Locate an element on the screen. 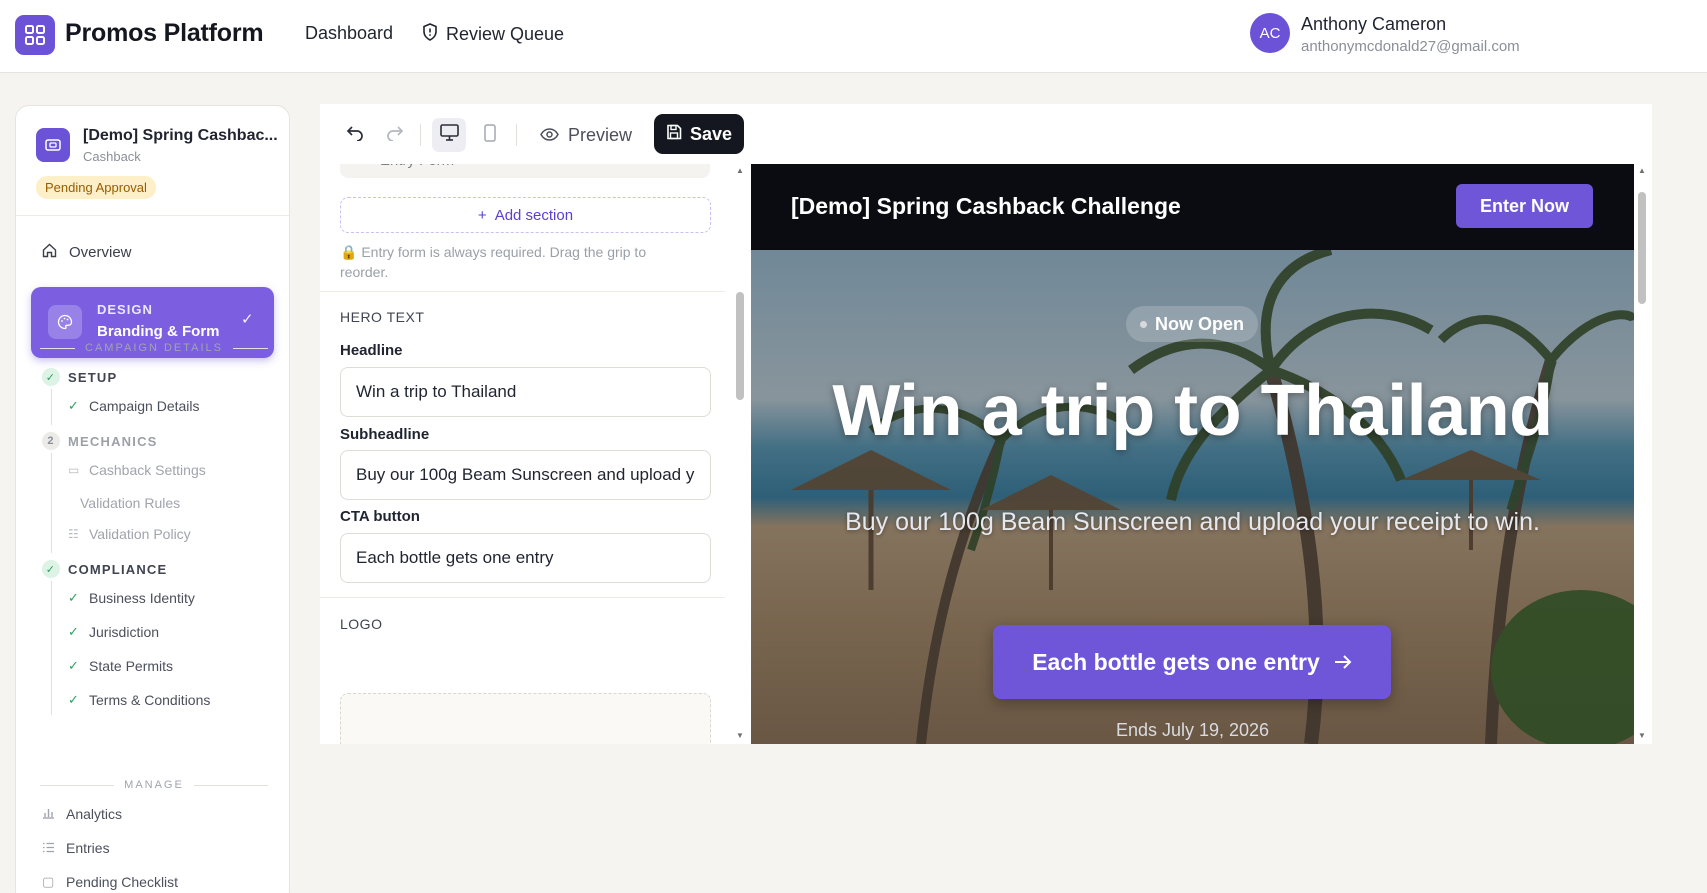 This screenshot has height=893, width=1707. sidebar-item-campaign-details: ✓ Campaign Details is located at coordinates (134, 406).